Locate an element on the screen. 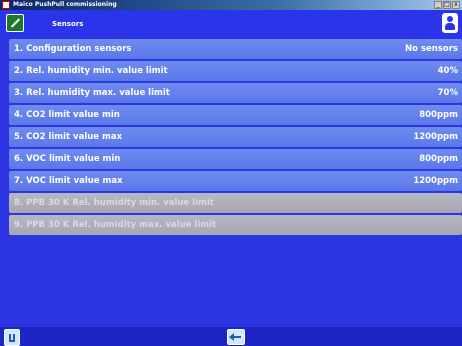 This screenshot has width=462, height=346. window-title: Maico PushPull commissioning is located at coordinates (65, 4).